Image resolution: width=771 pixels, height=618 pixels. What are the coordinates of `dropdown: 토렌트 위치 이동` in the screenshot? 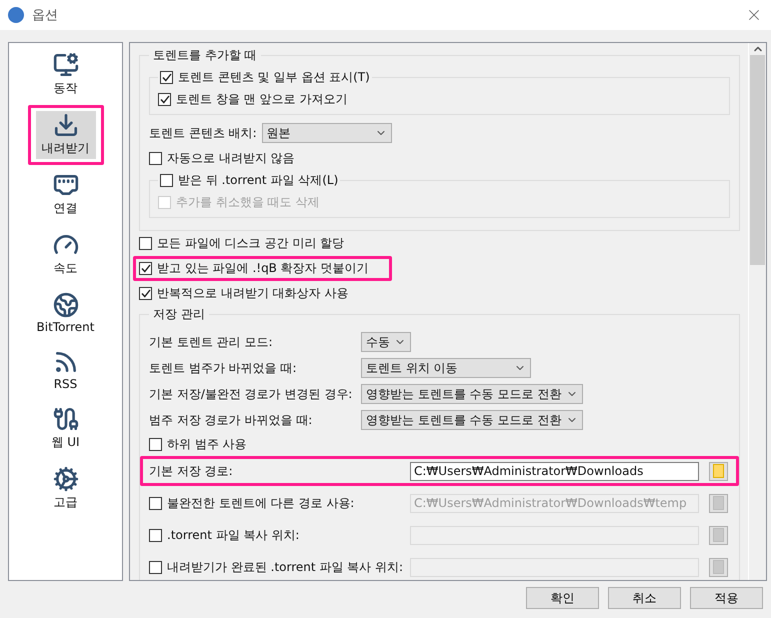 It's located at (446, 368).